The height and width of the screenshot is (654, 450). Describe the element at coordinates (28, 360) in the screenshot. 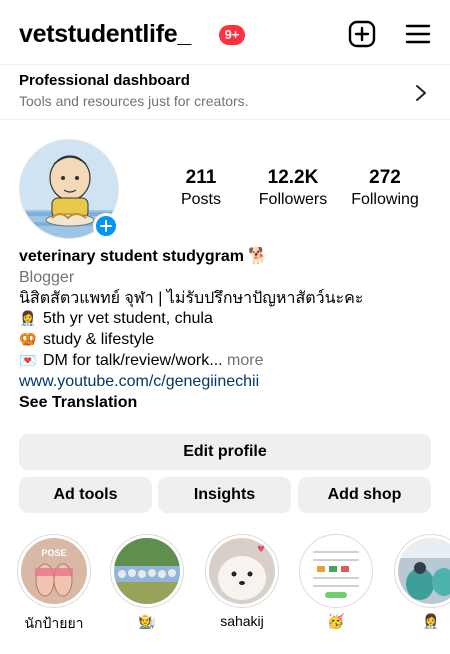

I see `love-letter-emoji-icon: 💌` at that location.